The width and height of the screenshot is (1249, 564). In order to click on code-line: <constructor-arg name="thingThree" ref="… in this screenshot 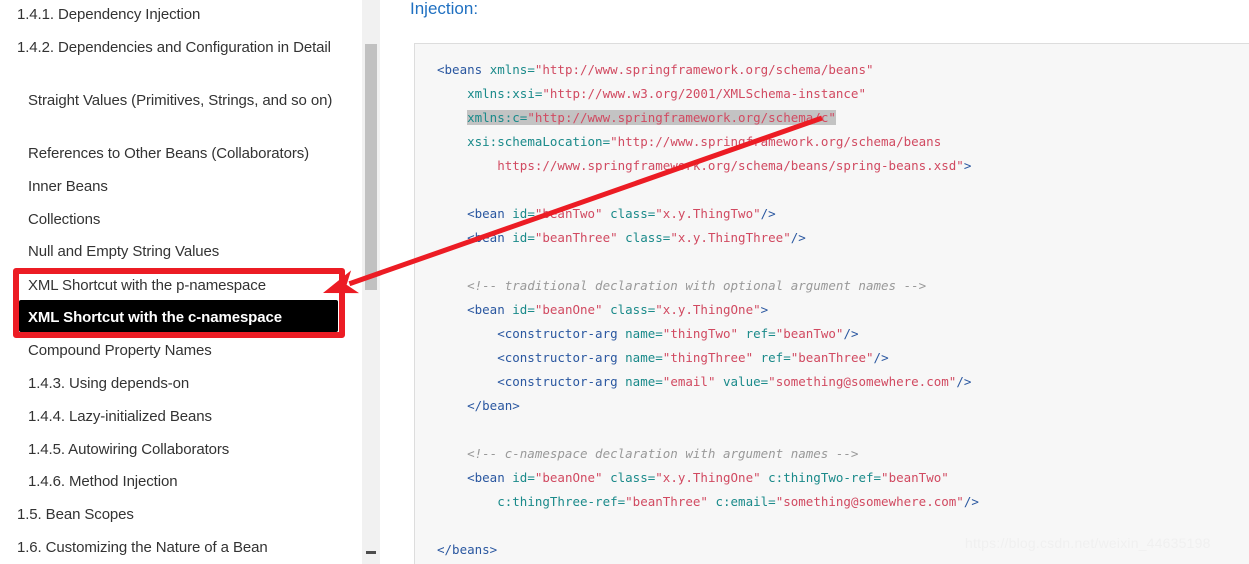, I will do `click(663, 357)`.